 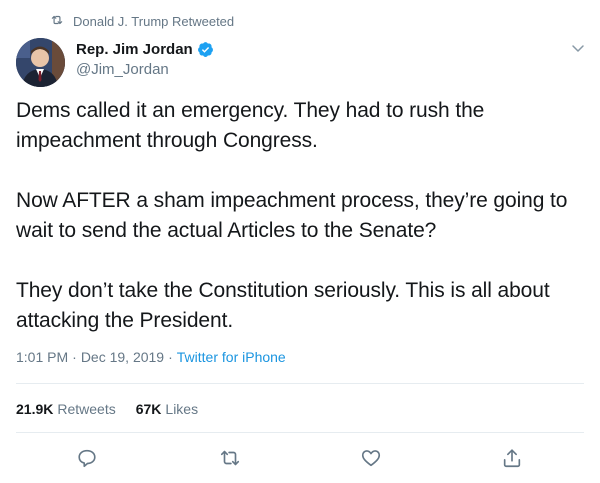 I want to click on reply-icon, so click(x=87, y=458).